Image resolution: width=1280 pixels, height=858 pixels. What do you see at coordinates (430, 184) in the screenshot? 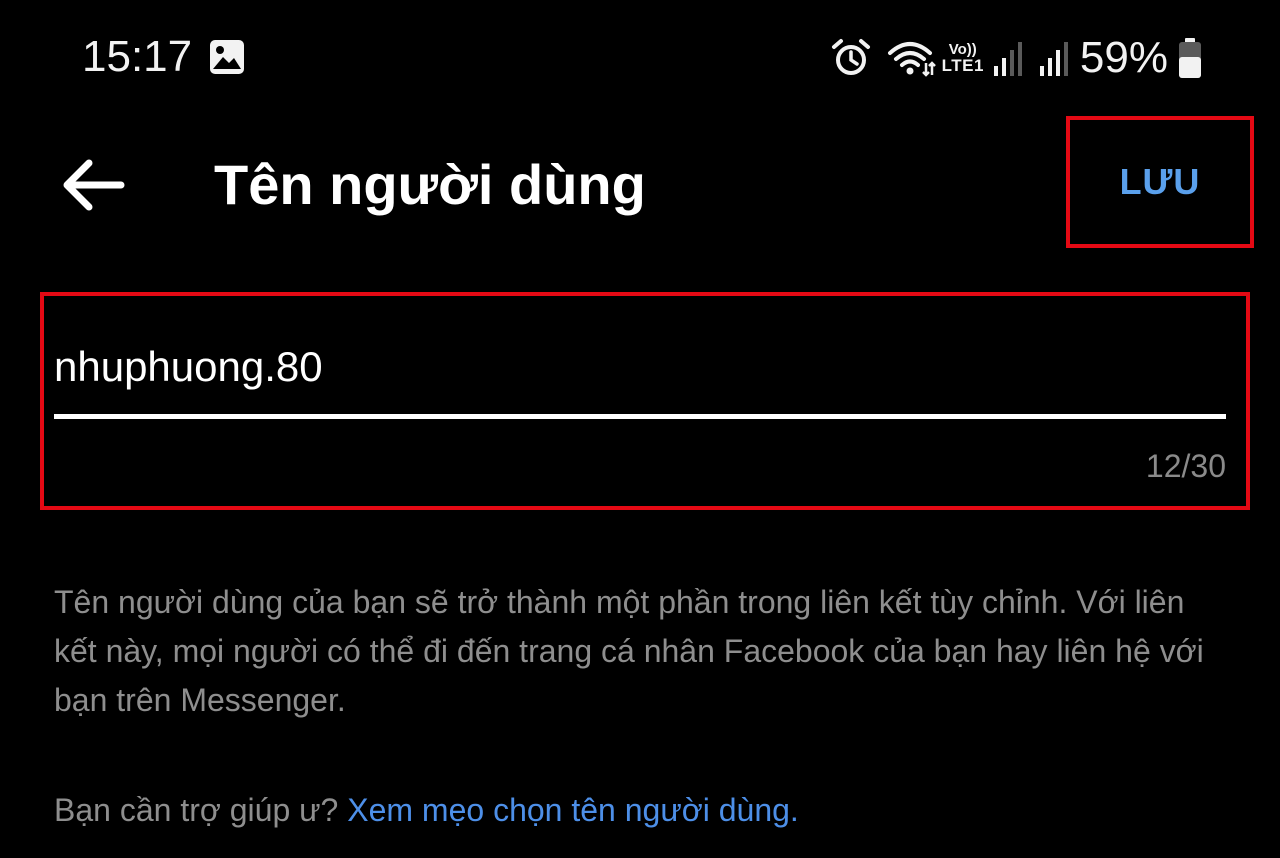
I see `page-title: Tên người dùng` at bounding box center [430, 184].